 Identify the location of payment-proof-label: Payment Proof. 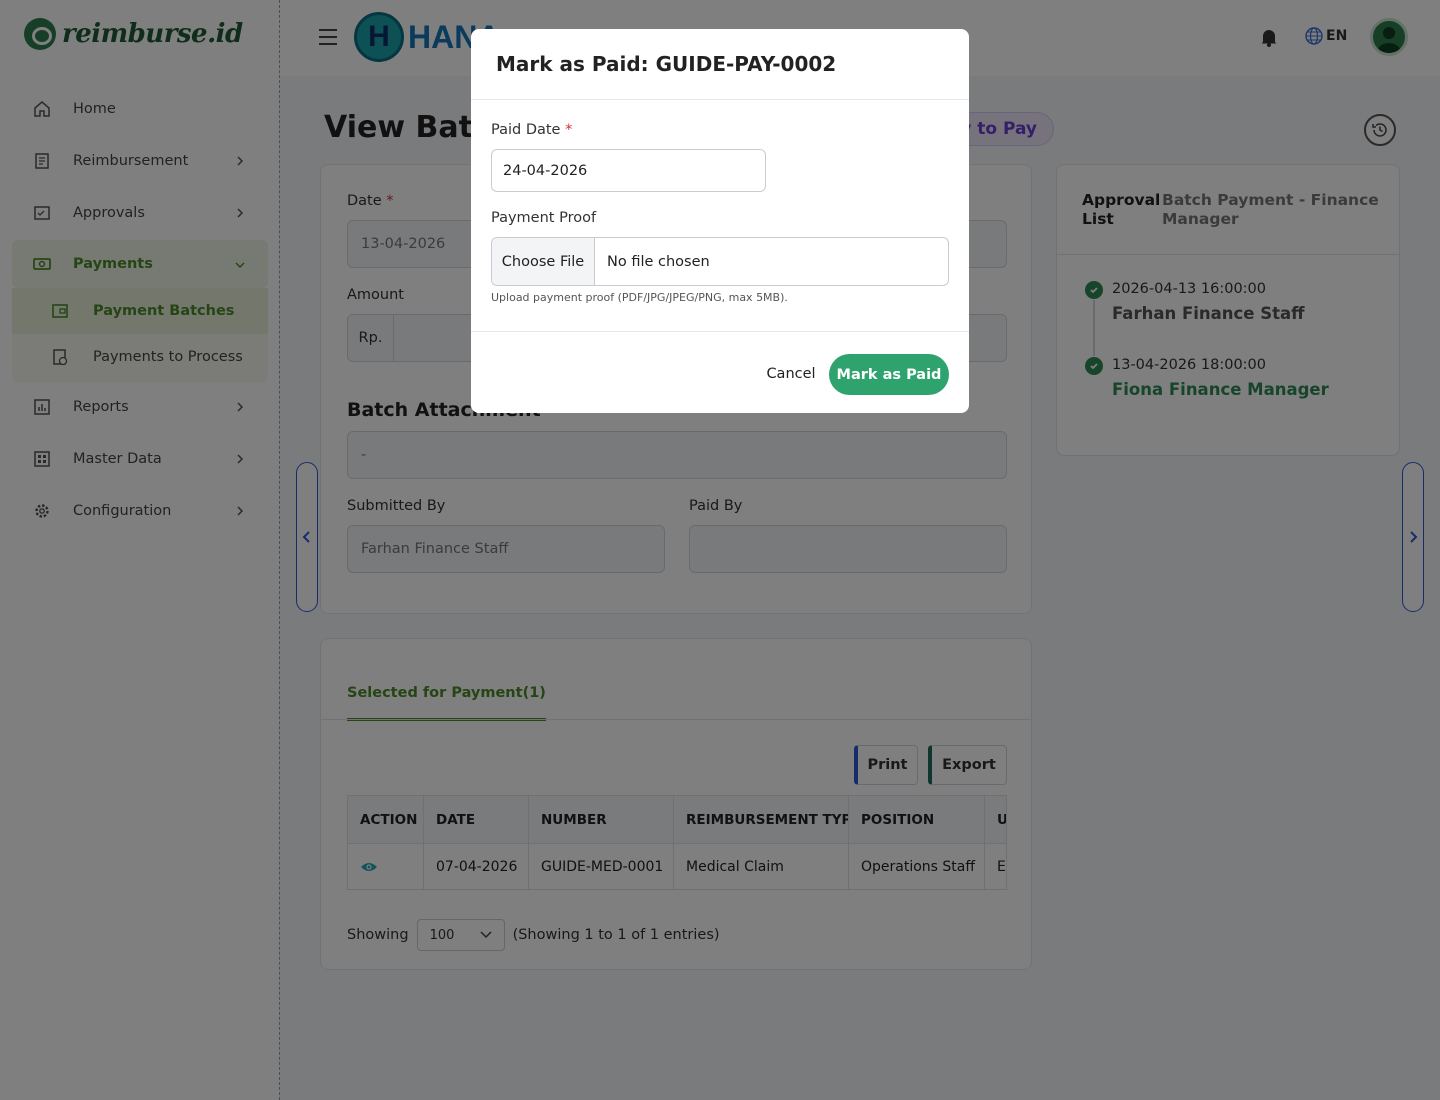
(544, 218).